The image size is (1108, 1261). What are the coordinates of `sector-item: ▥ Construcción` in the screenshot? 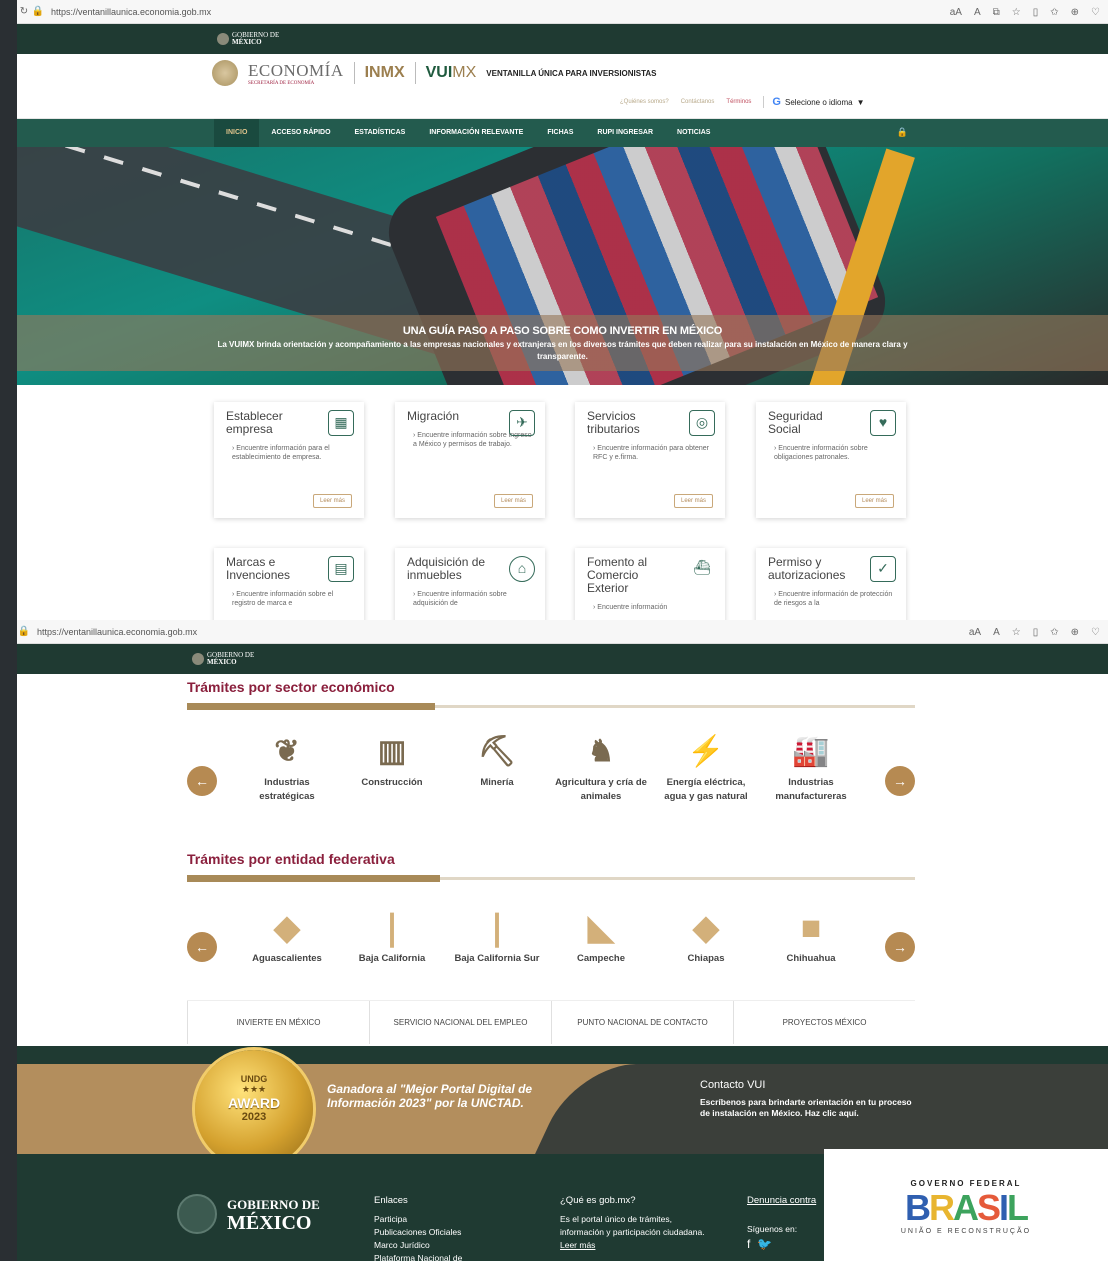 It's located at (392, 761).